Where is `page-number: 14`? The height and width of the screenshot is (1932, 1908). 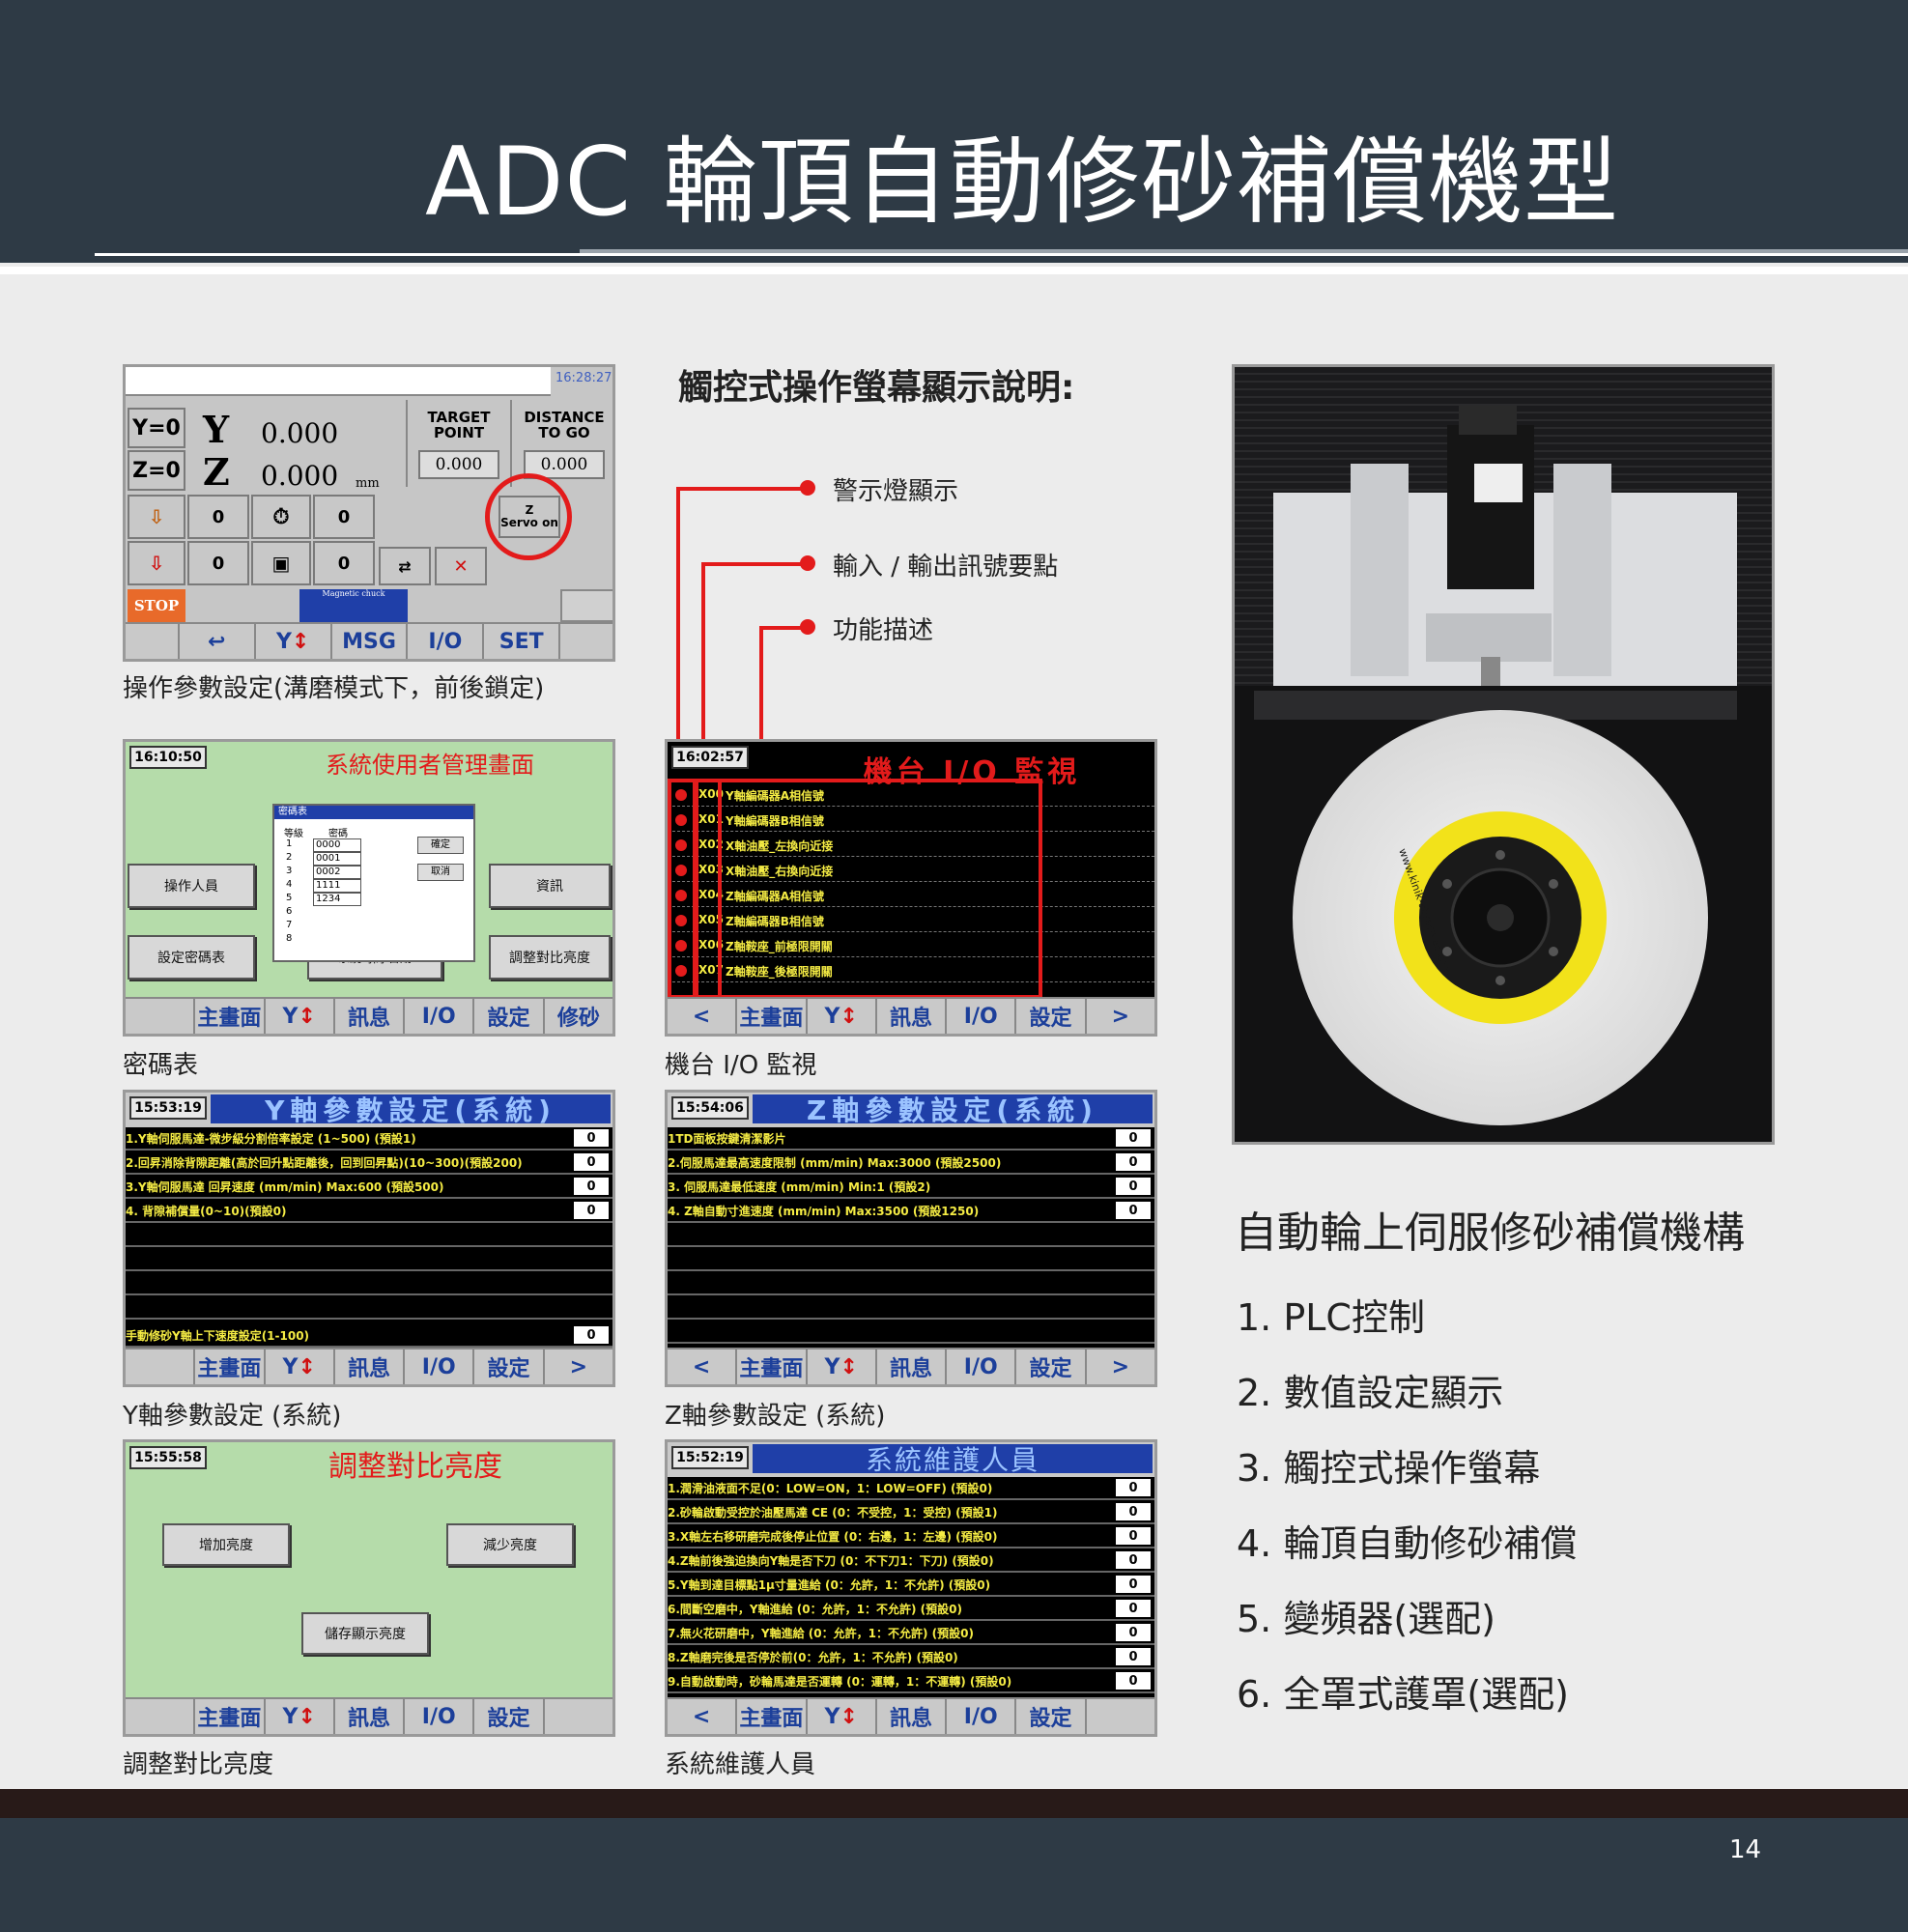
page-number: 14 is located at coordinates (1746, 1849).